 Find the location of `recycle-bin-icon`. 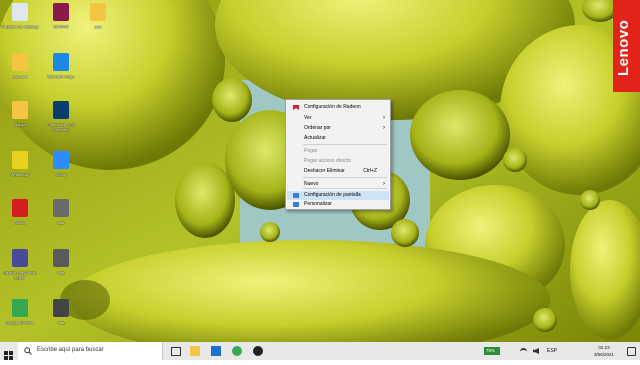

recycle-bin-icon is located at coordinates (20, 12).